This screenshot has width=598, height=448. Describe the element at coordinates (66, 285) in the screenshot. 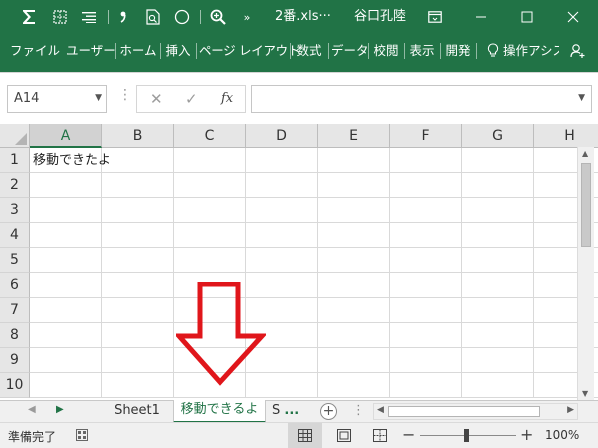

I see `cell-a6` at that location.